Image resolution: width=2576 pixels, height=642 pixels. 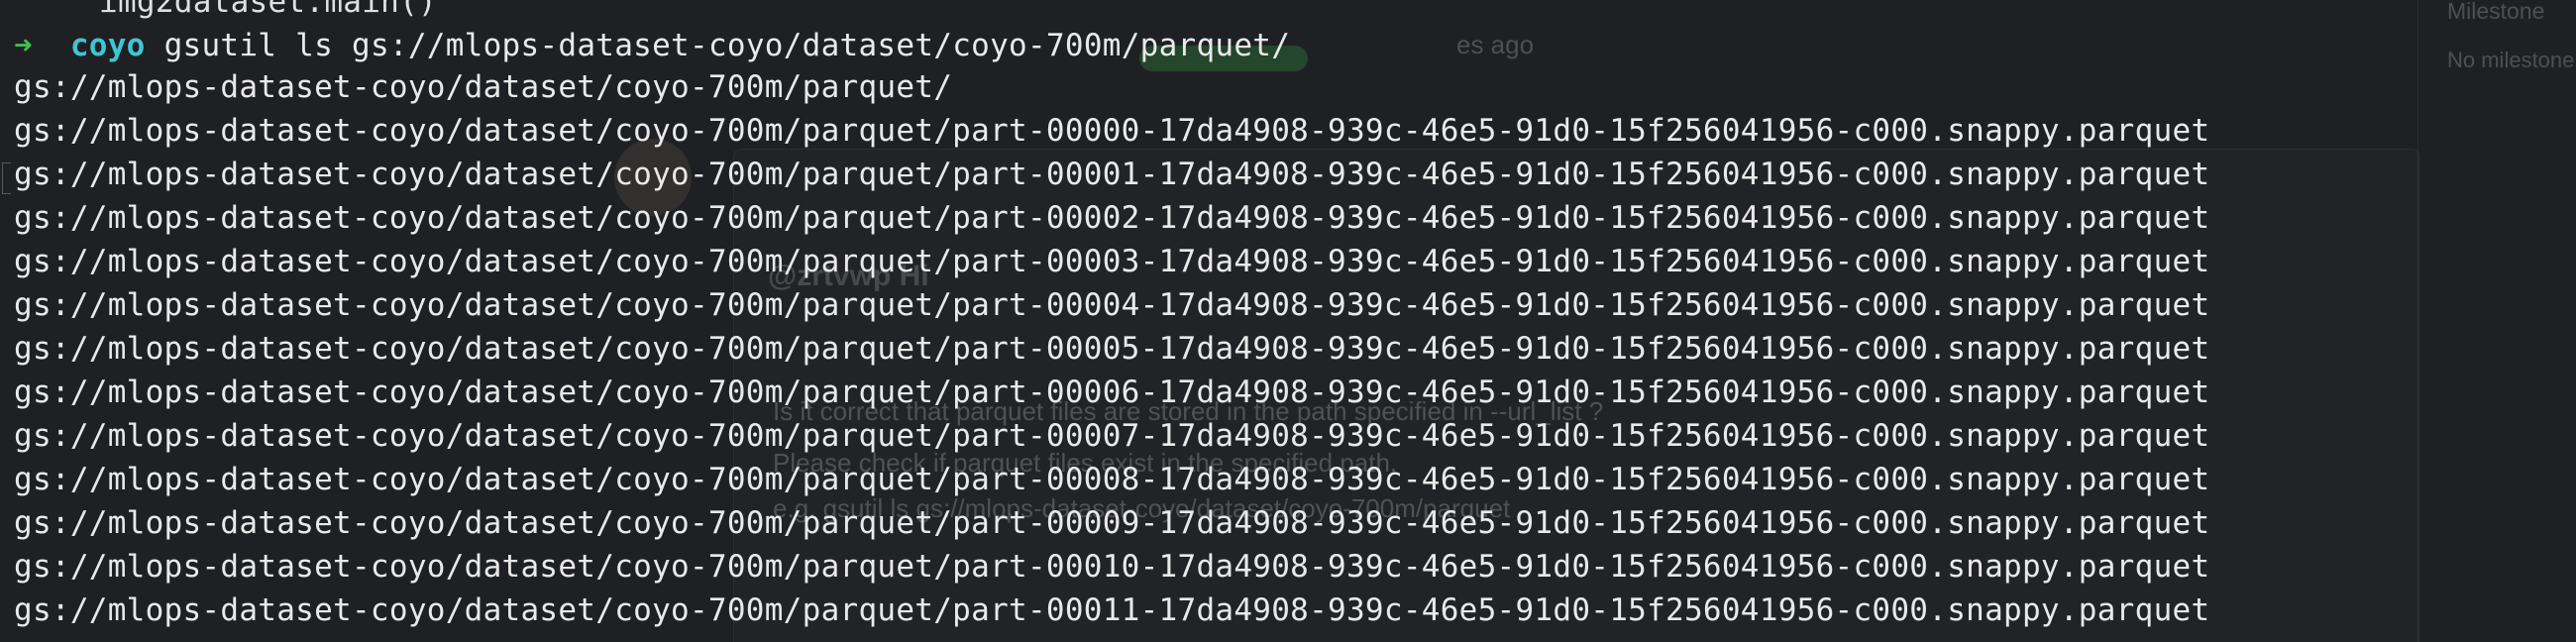 I want to click on prompt-arrow-icon: ➜, so click(x=23, y=45).